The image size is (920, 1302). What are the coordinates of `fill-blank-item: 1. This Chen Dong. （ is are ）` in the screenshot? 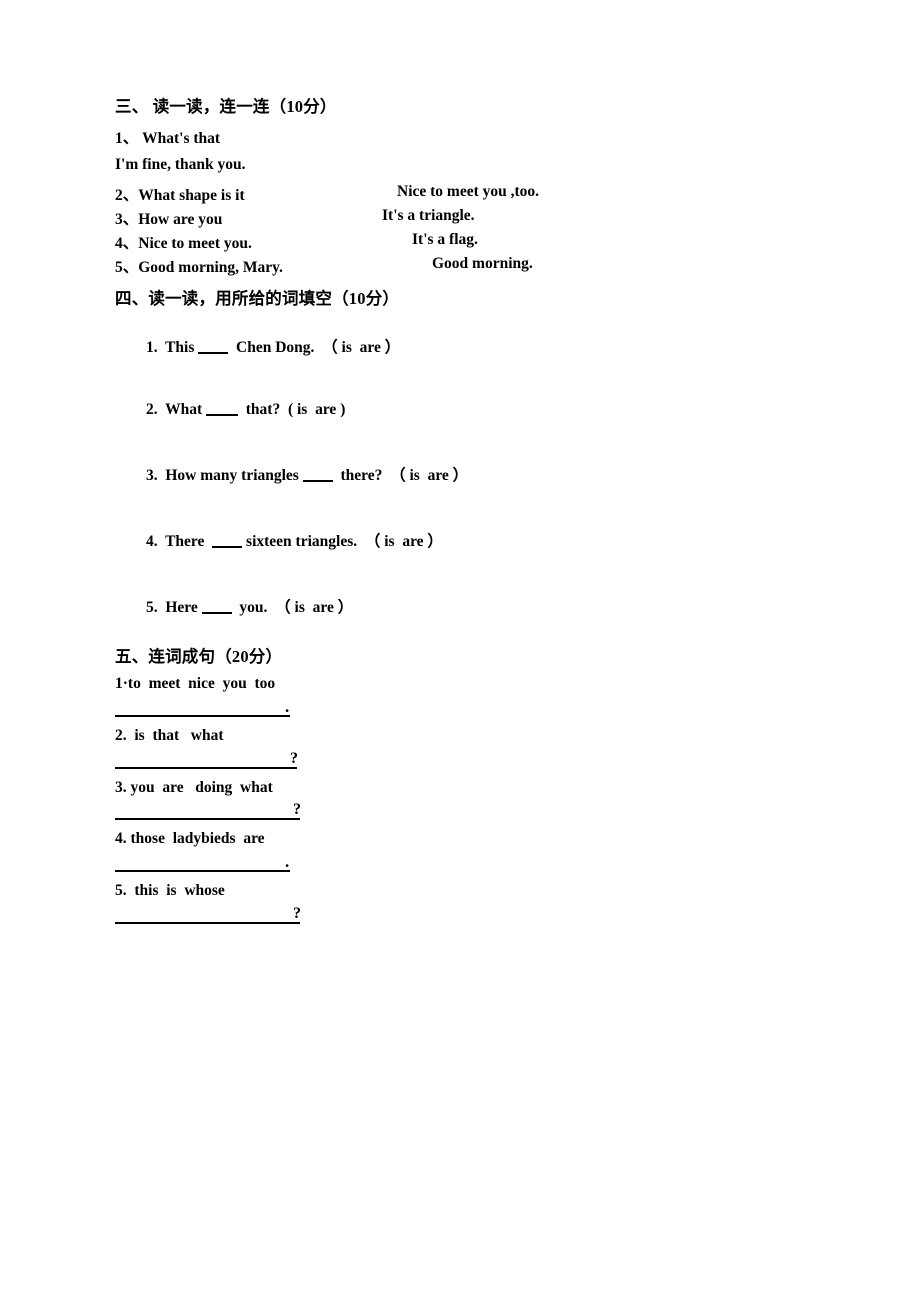 It's located at (495, 346).